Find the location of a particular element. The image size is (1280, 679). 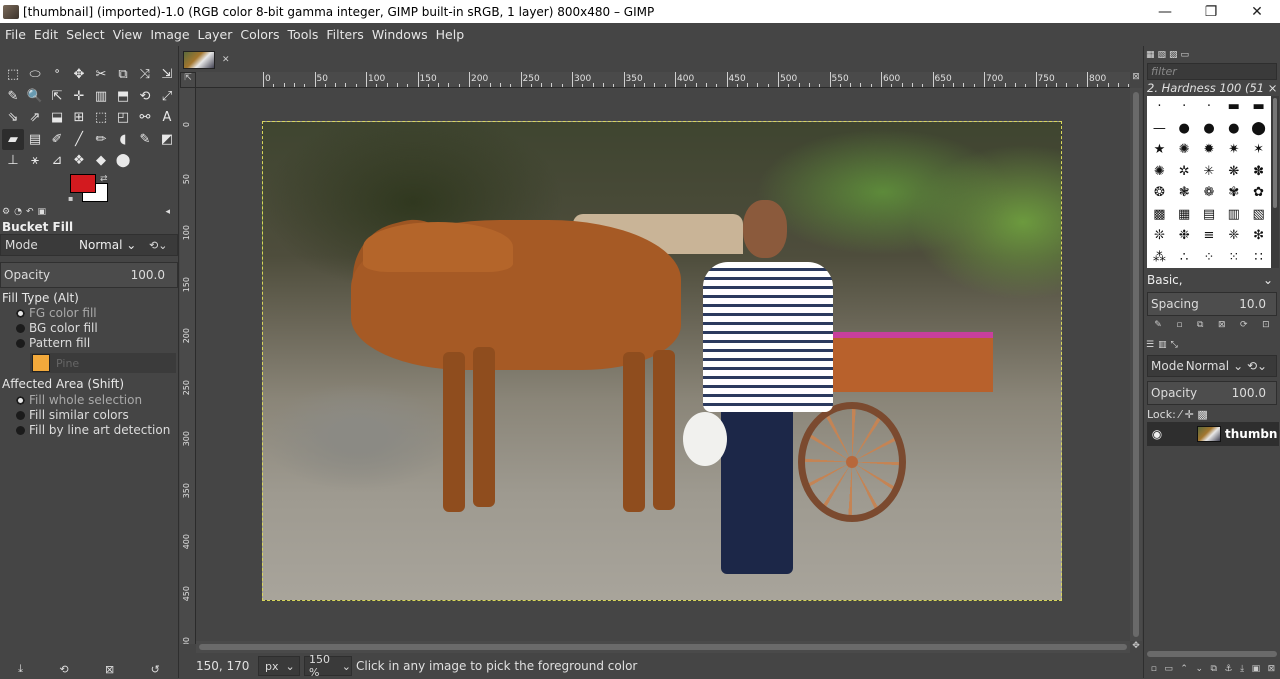

brush-item: — is located at coordinates (1159, 129).